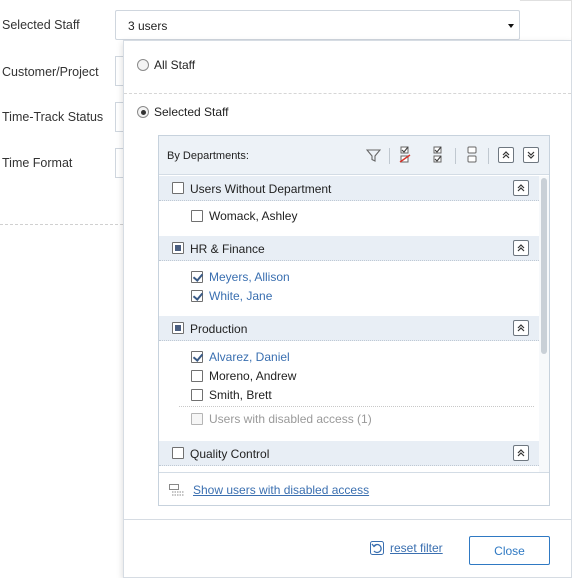 Image resolution: width=572 pixels, height=578 pixels. Describe the element at coordinates (53, 117) in the screenshot. I see `label-time-track-status: Time-Track Status` at that location.